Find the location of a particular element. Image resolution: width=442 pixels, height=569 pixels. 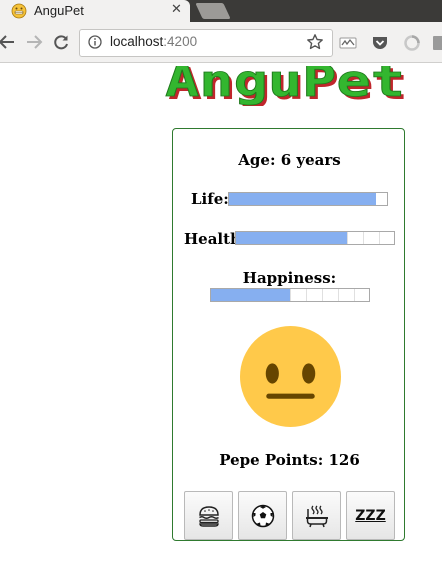

health-bar is located at coordinates (315, 238).